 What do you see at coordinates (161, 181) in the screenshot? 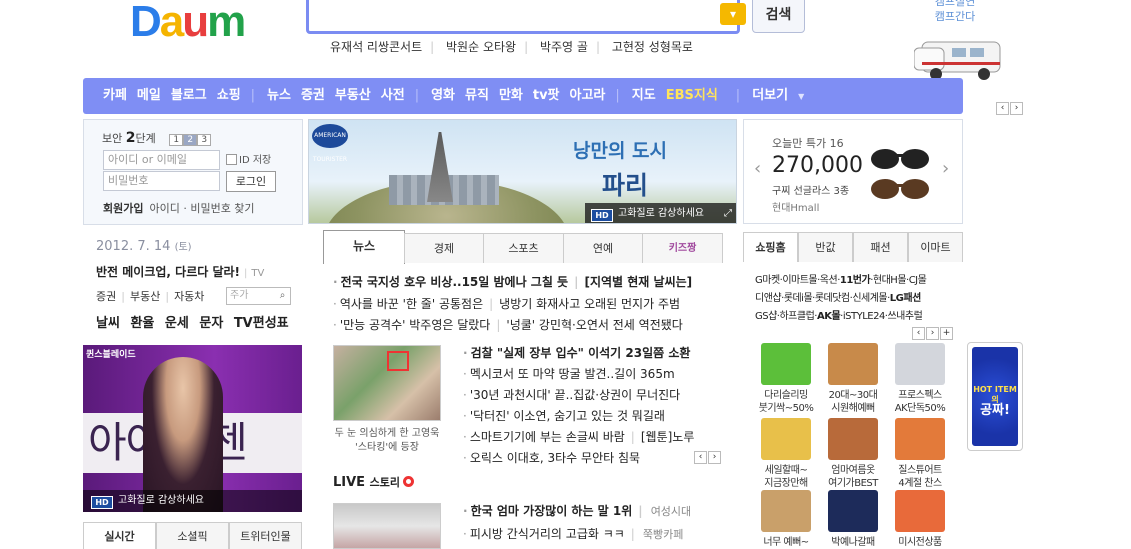
I see `password-field: 비밀번호` at bounding box center [161, 181].